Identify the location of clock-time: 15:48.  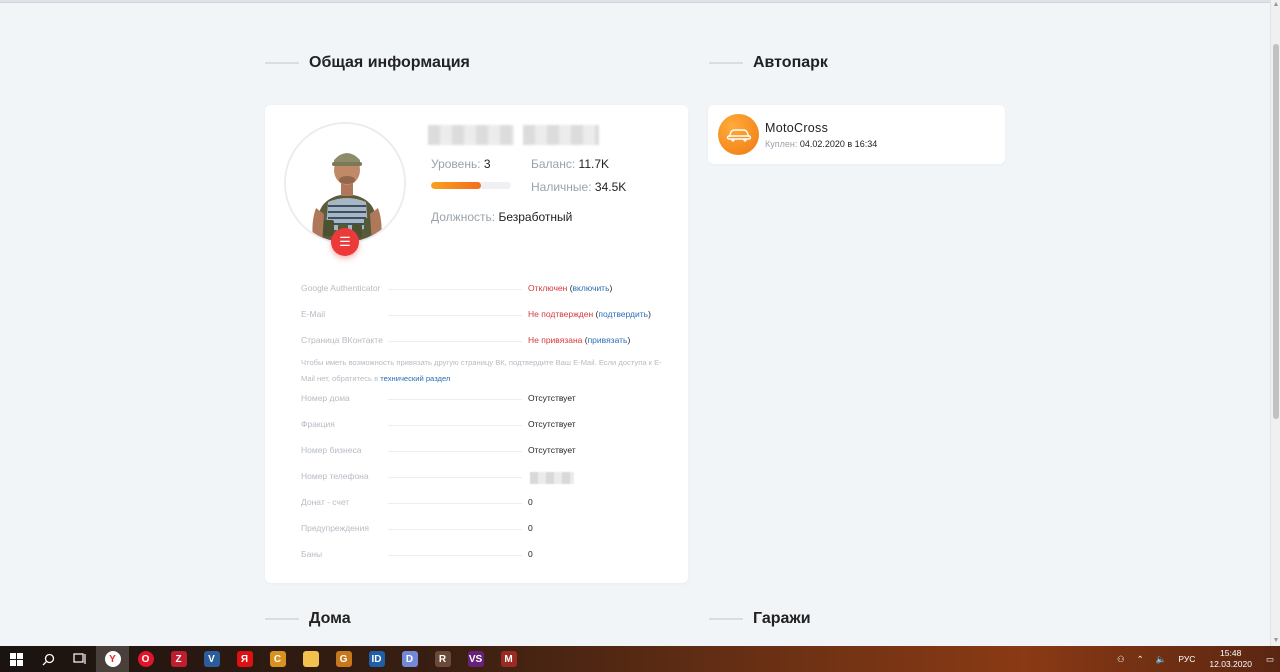
(1231, 653).